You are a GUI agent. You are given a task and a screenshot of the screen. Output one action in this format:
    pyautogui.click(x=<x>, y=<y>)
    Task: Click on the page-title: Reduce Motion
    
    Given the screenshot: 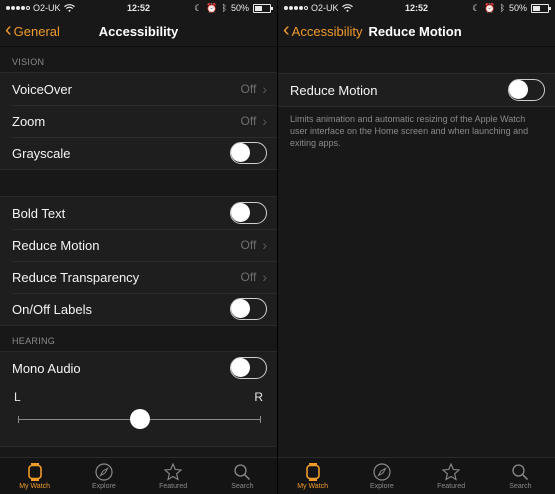 What is the action you would take?
    pyautogui.click(x=415, y=31)
    